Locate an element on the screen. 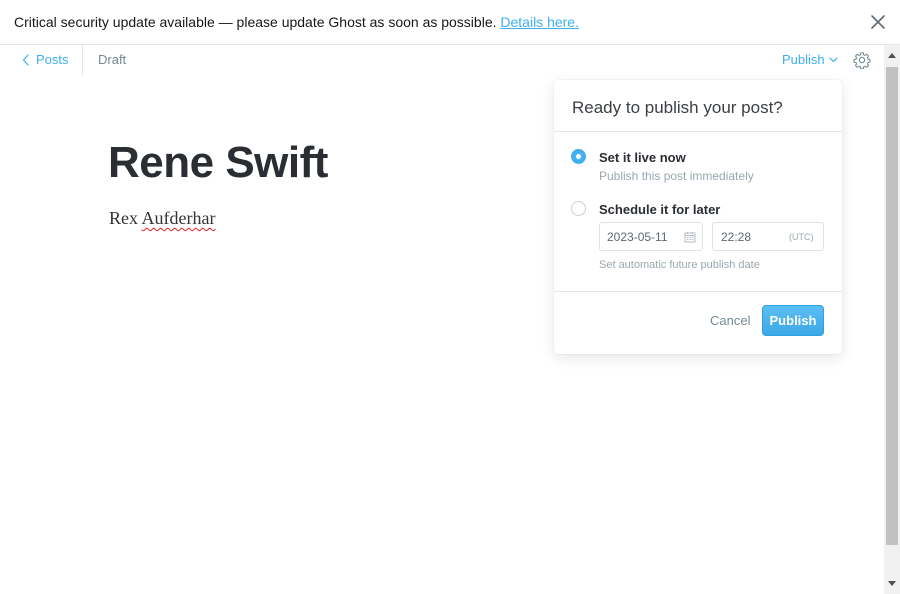  schedule-hint: Set automatic future publish date is located at coordinates (679, 265).